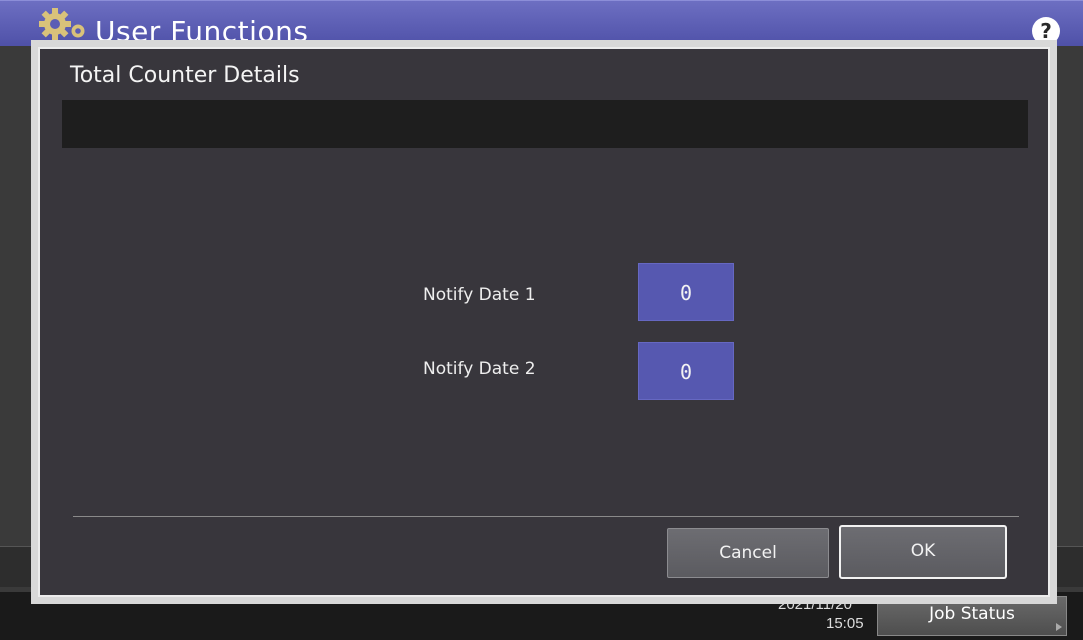 The width and height of the screenshot is (1083, 640). I want to click on notify-date-1-label: Notify Date 1, so click(479, 295).